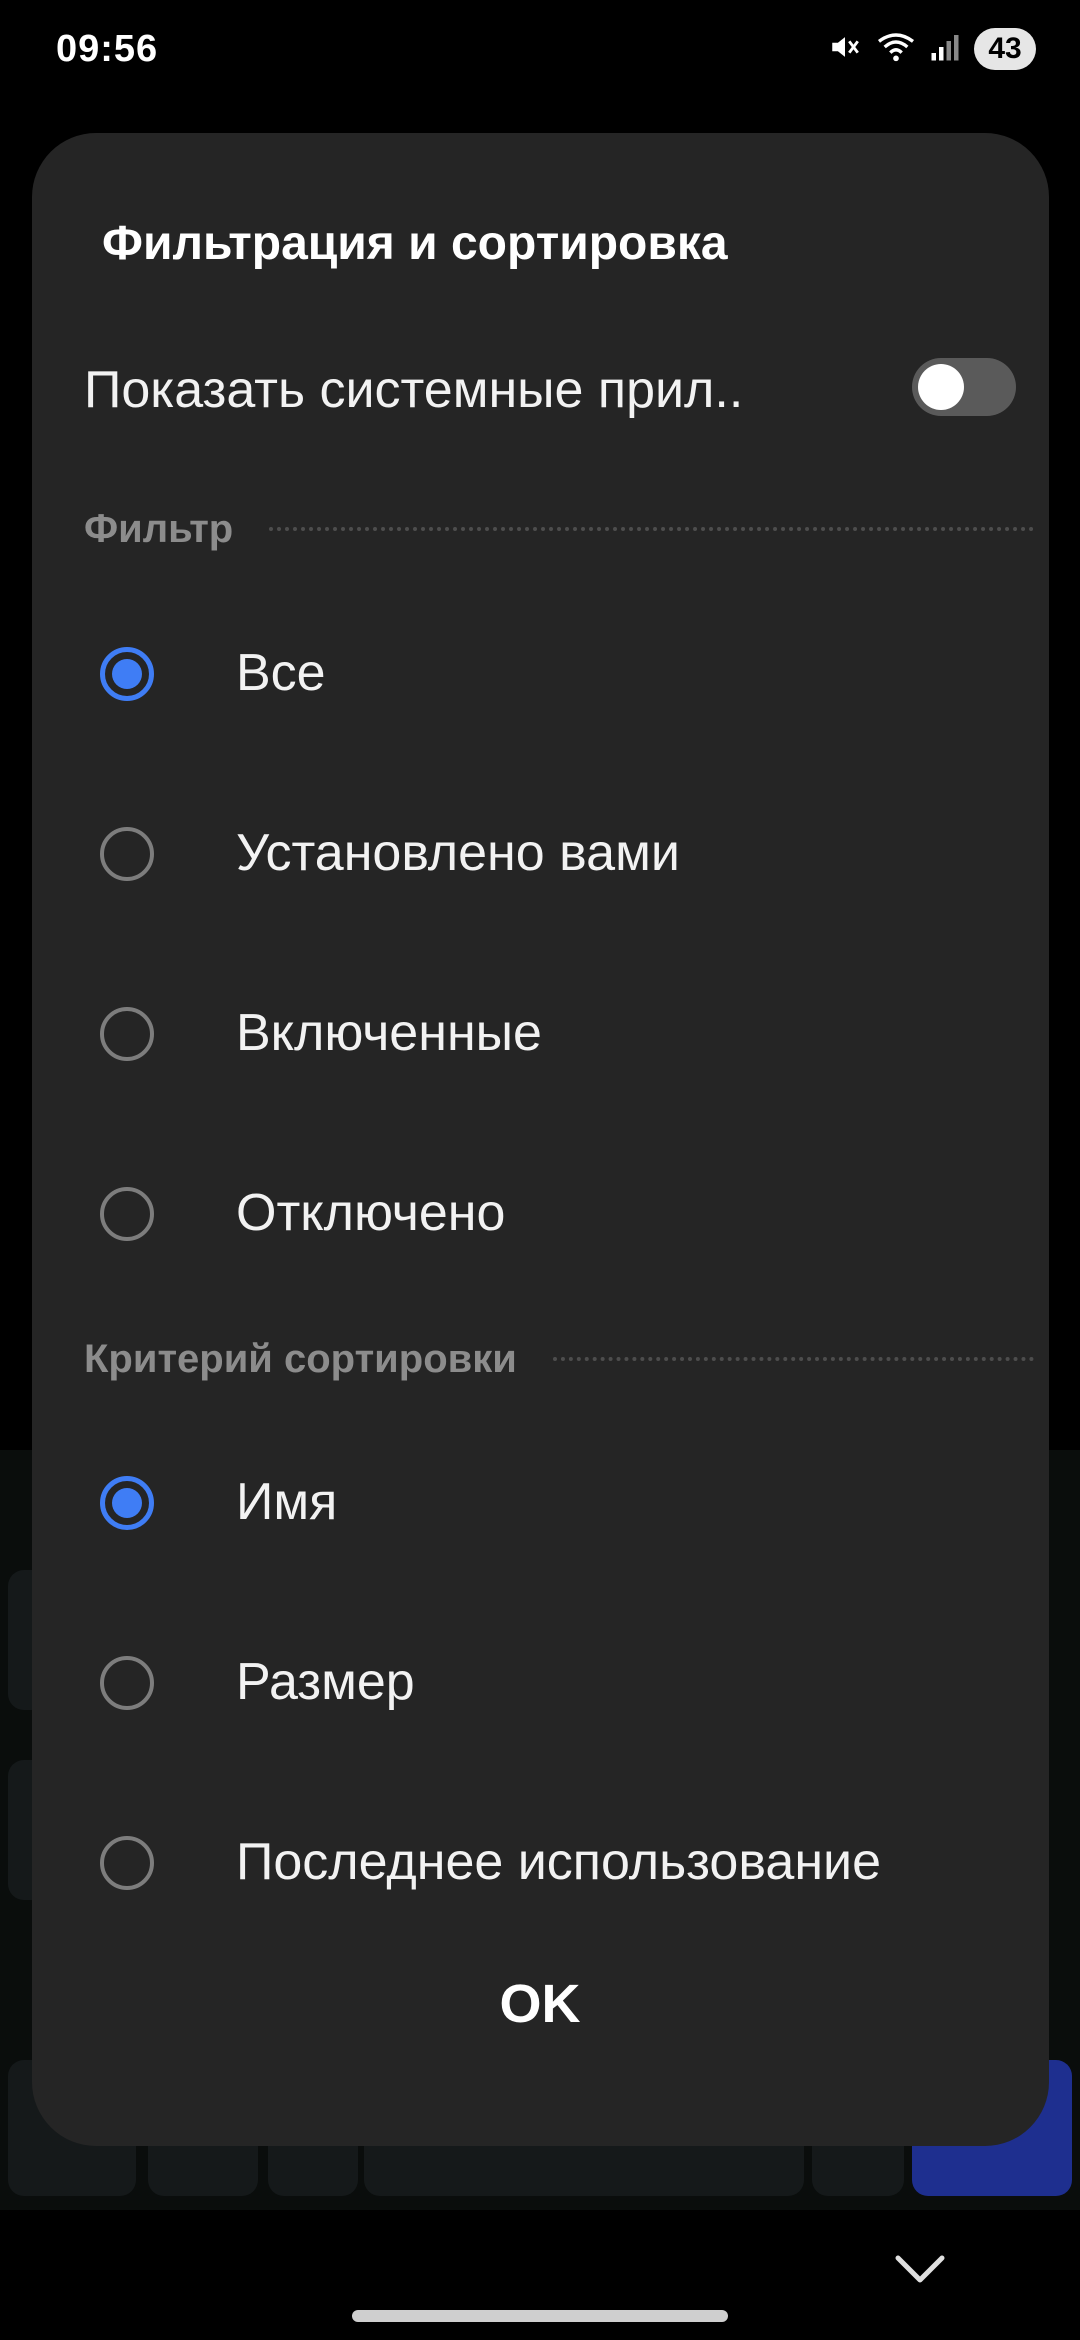  What do you see at coordinates (896, 49) in the screenshot?
I see `wifi-icon` at bounding box center [896, 49].